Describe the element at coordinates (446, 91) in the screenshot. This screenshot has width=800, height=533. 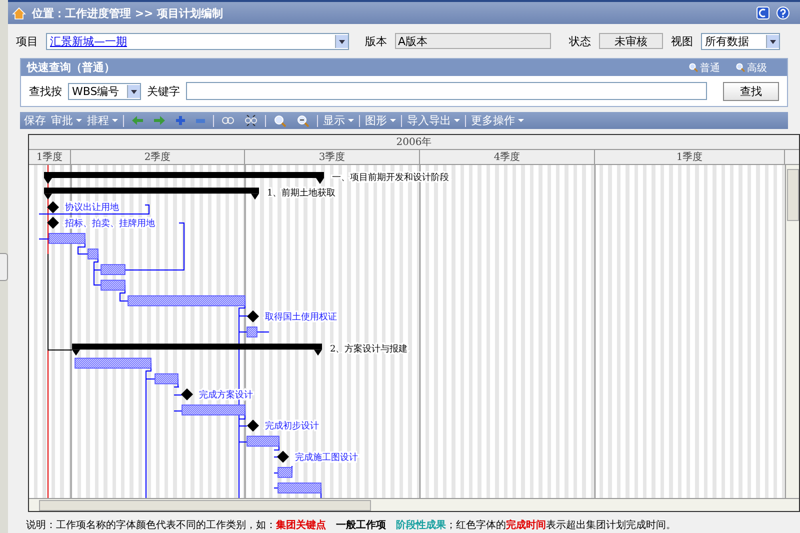
I see `keyword-field` at that location.